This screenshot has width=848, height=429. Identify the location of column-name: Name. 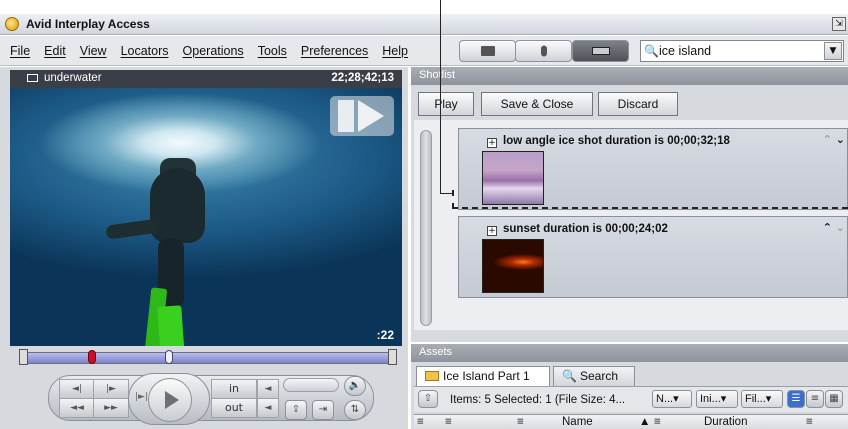
(577, 422).